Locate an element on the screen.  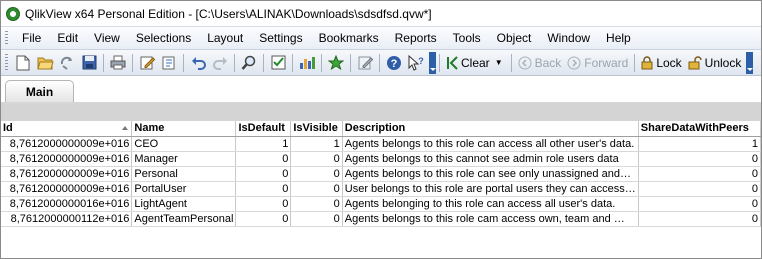
help-icon: ? is located at coordinates (394, 63).